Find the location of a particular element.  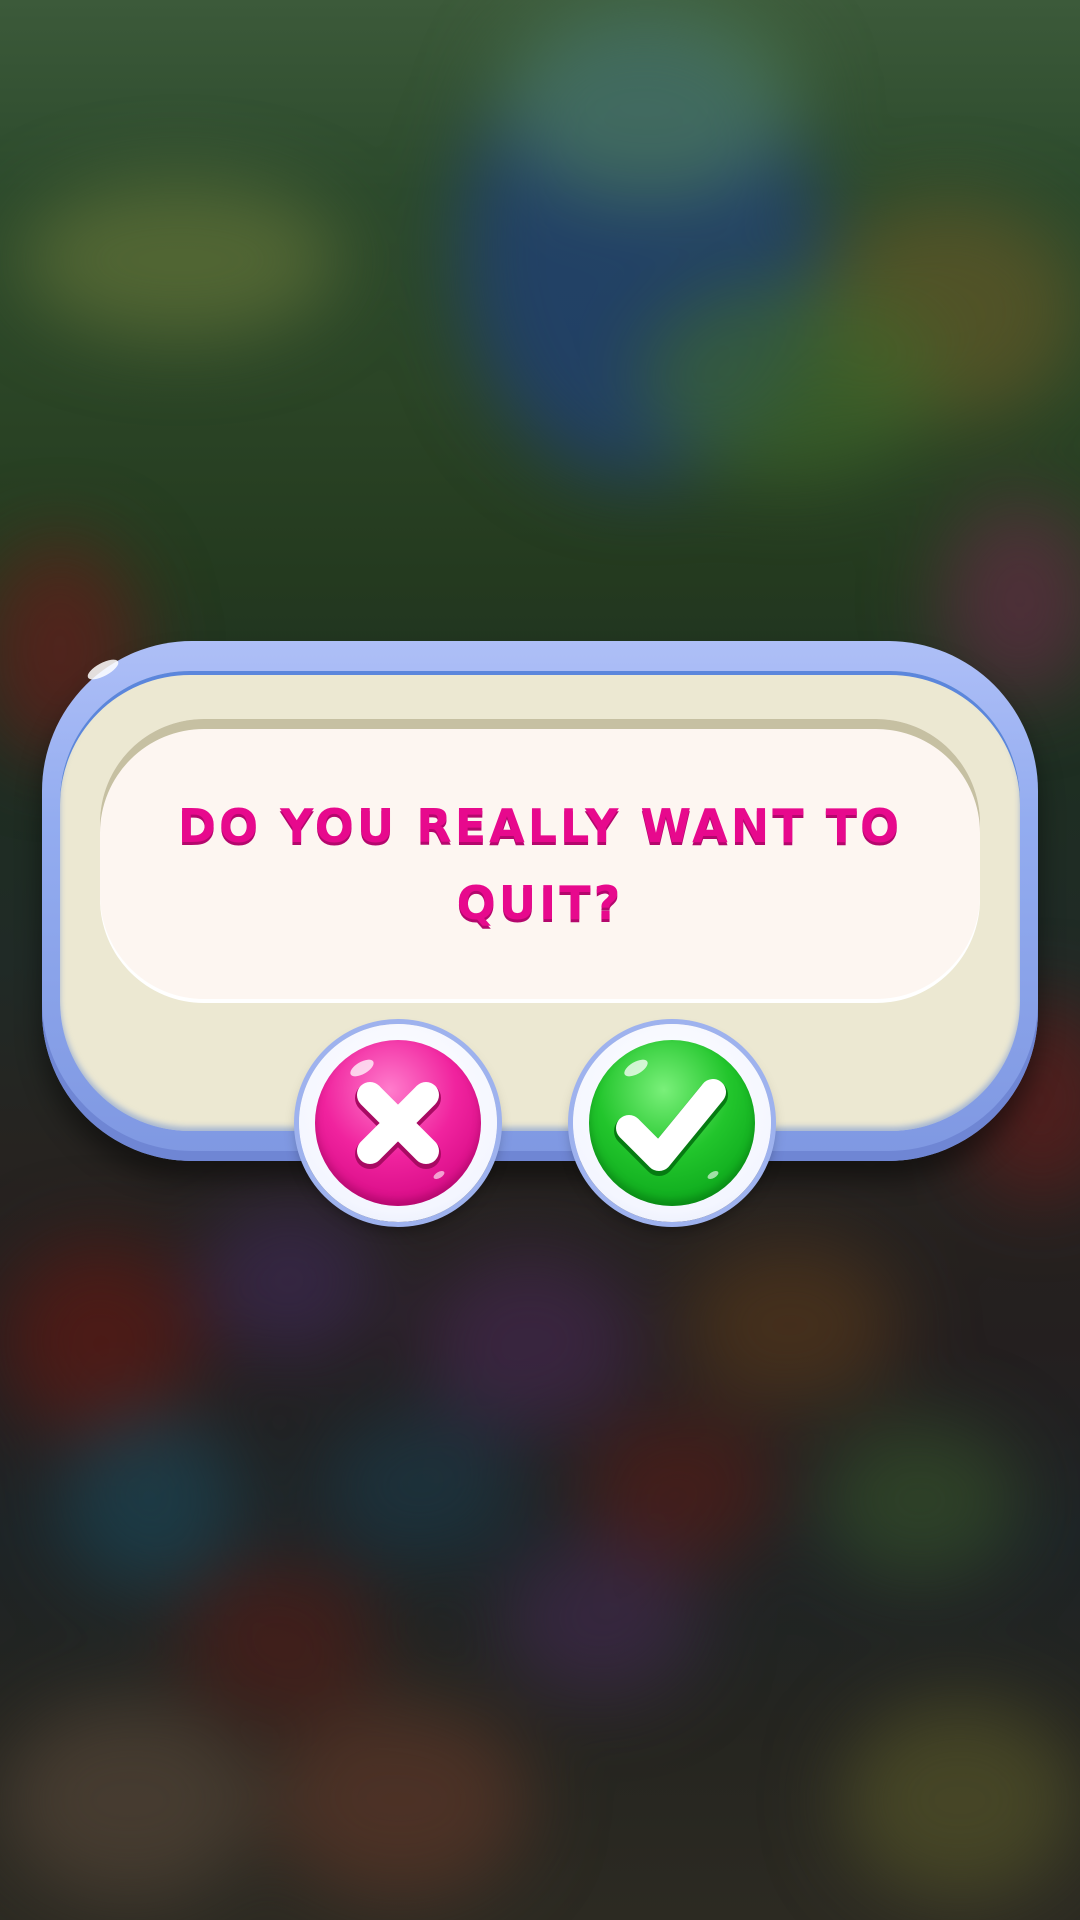

checkmark-icon is located at coordinates (671, 1127).